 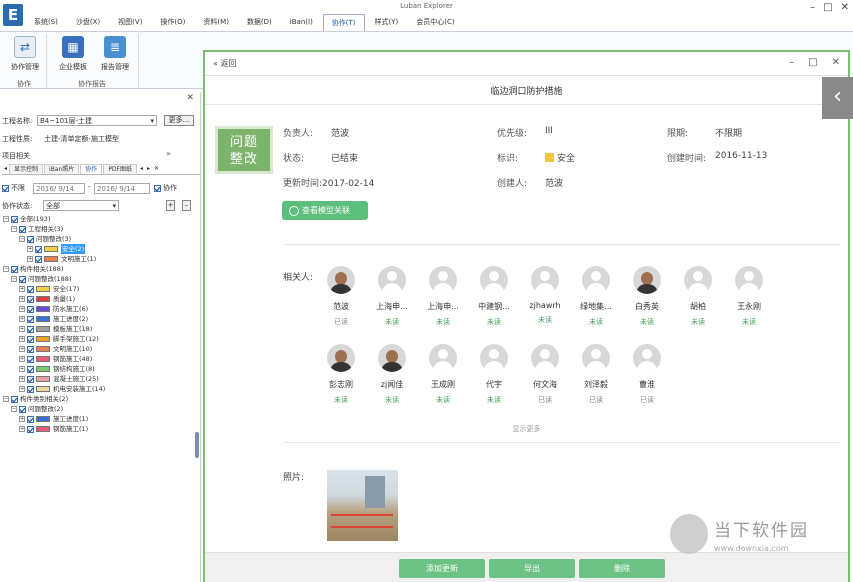 I want to click on menu-item: 系统(S), so click(x=46, y=22).